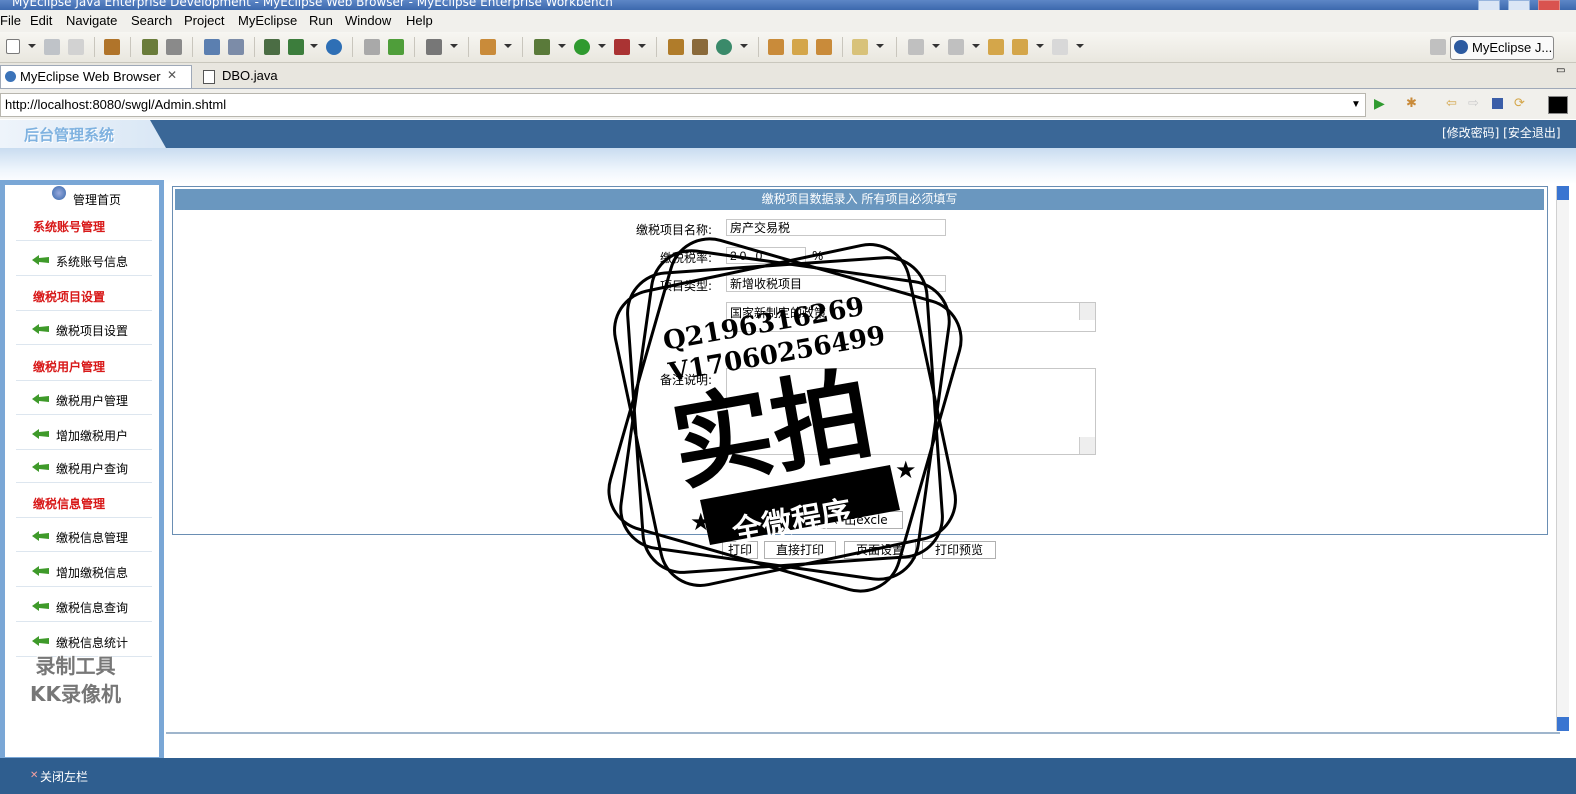 The image size is (1576, 794). I want to click on search-icon, so click(860, 47).